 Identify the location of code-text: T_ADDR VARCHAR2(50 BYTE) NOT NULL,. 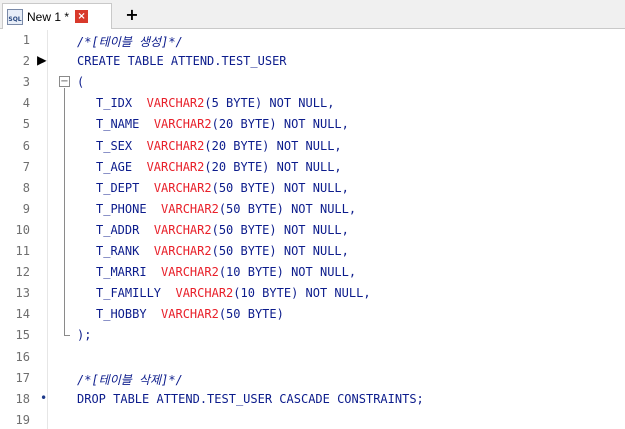
(222, 230).